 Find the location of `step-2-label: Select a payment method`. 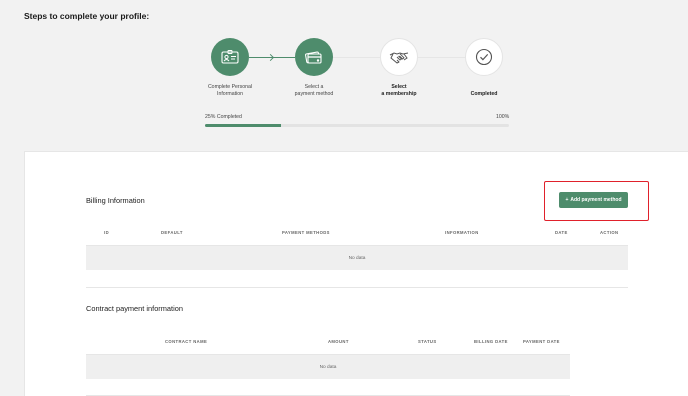

step-2-label: Select a payment method is located at coordinates (314, 91).